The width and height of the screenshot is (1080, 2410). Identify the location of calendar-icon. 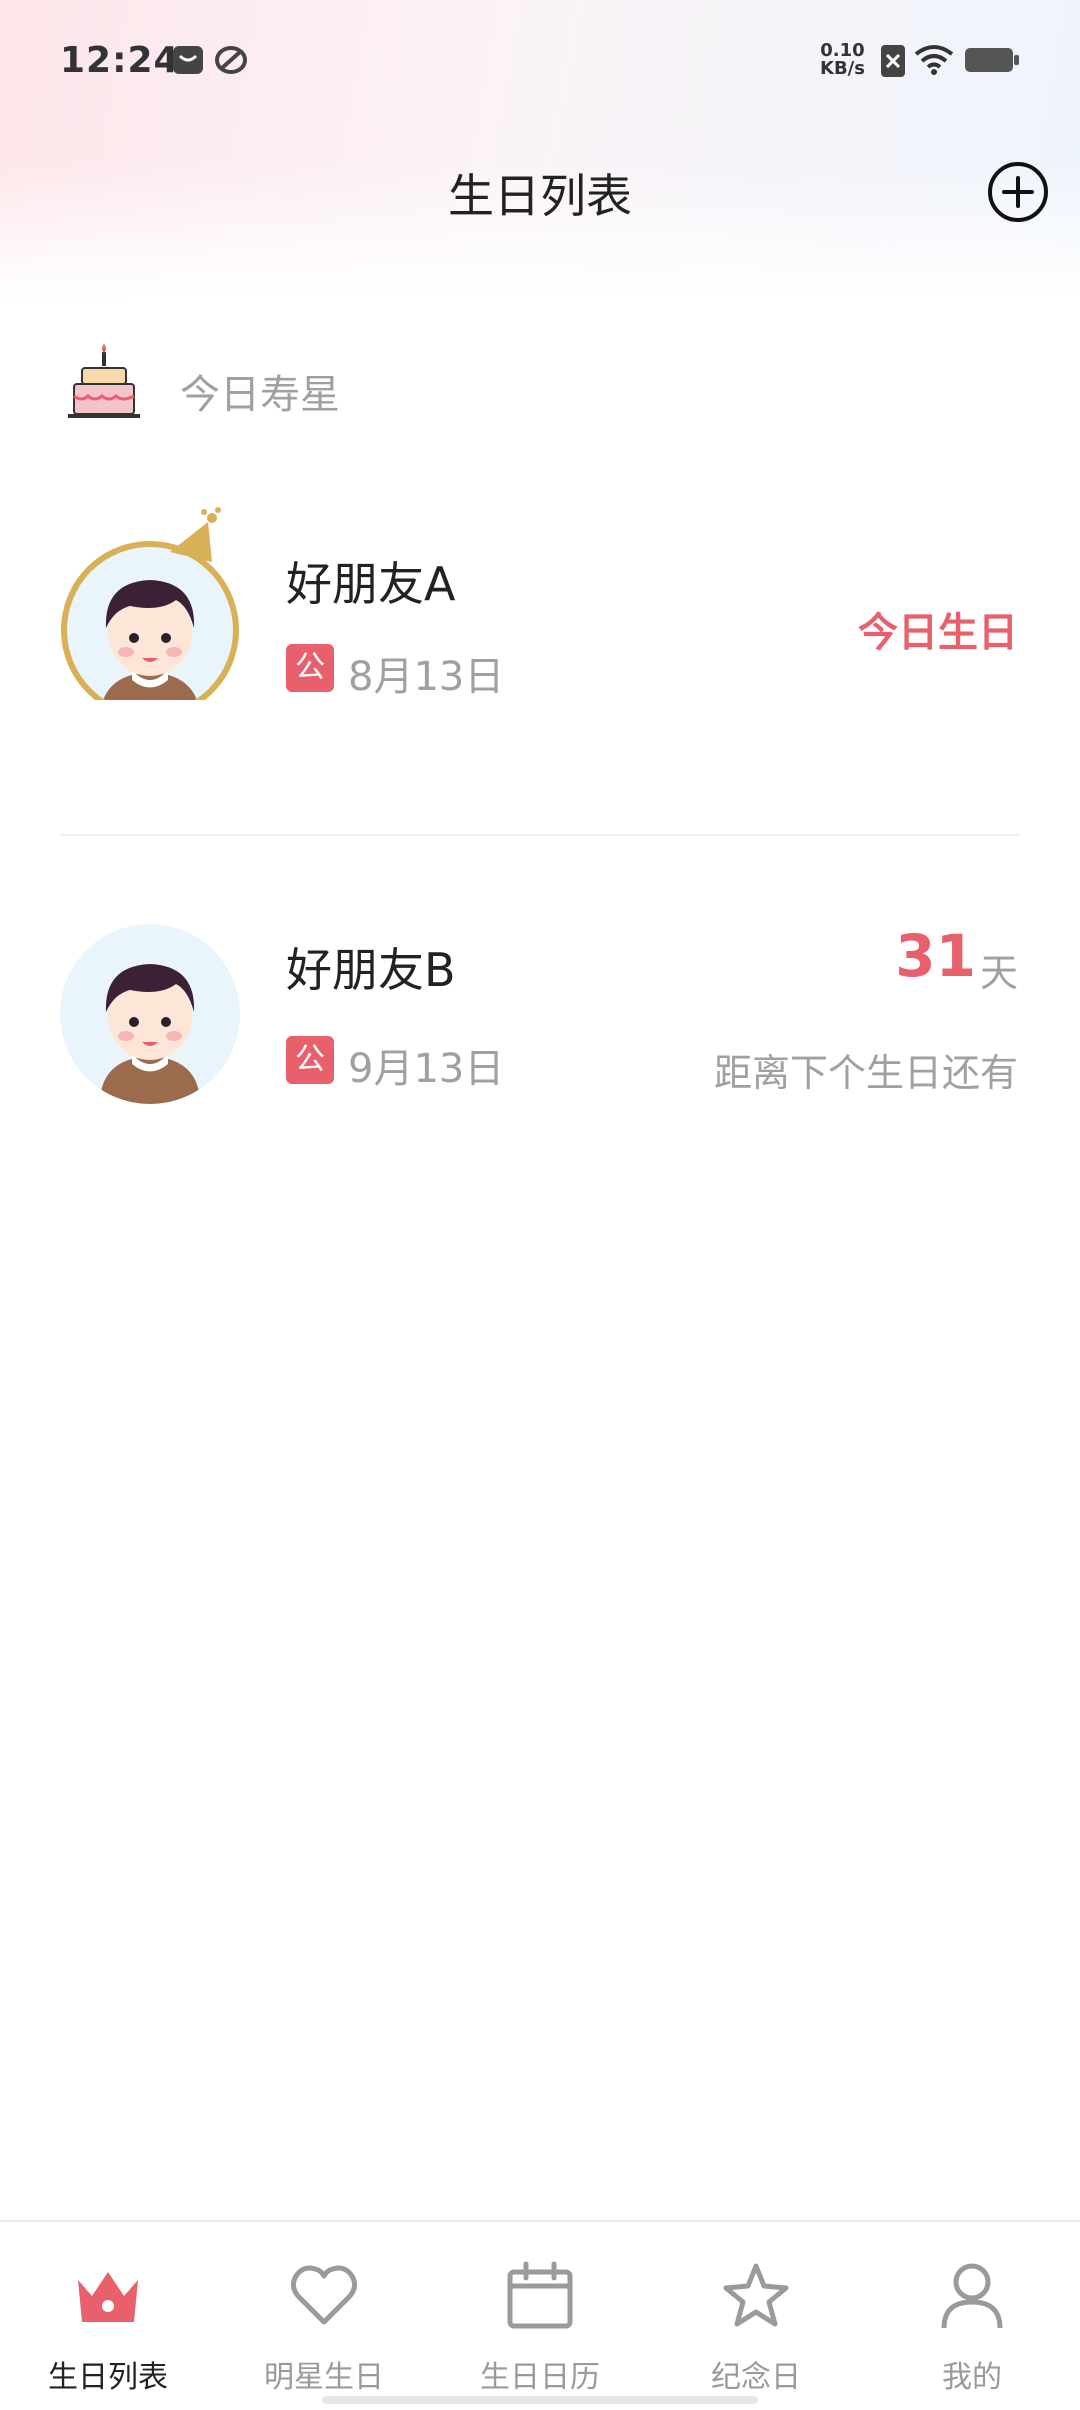
(540, 2295).